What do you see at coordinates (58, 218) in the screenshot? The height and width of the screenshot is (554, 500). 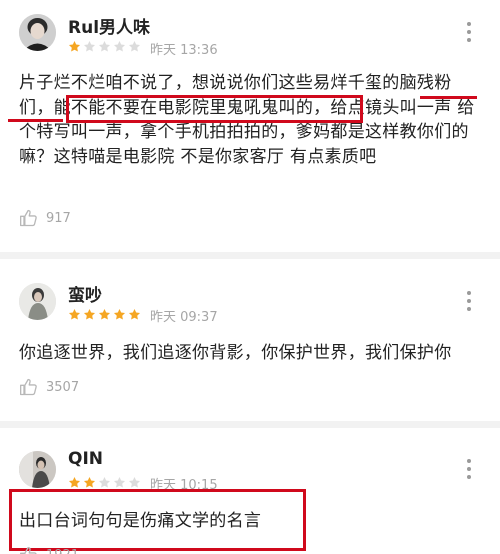 I see `like-count: 917` at bounding box center [58, 218].